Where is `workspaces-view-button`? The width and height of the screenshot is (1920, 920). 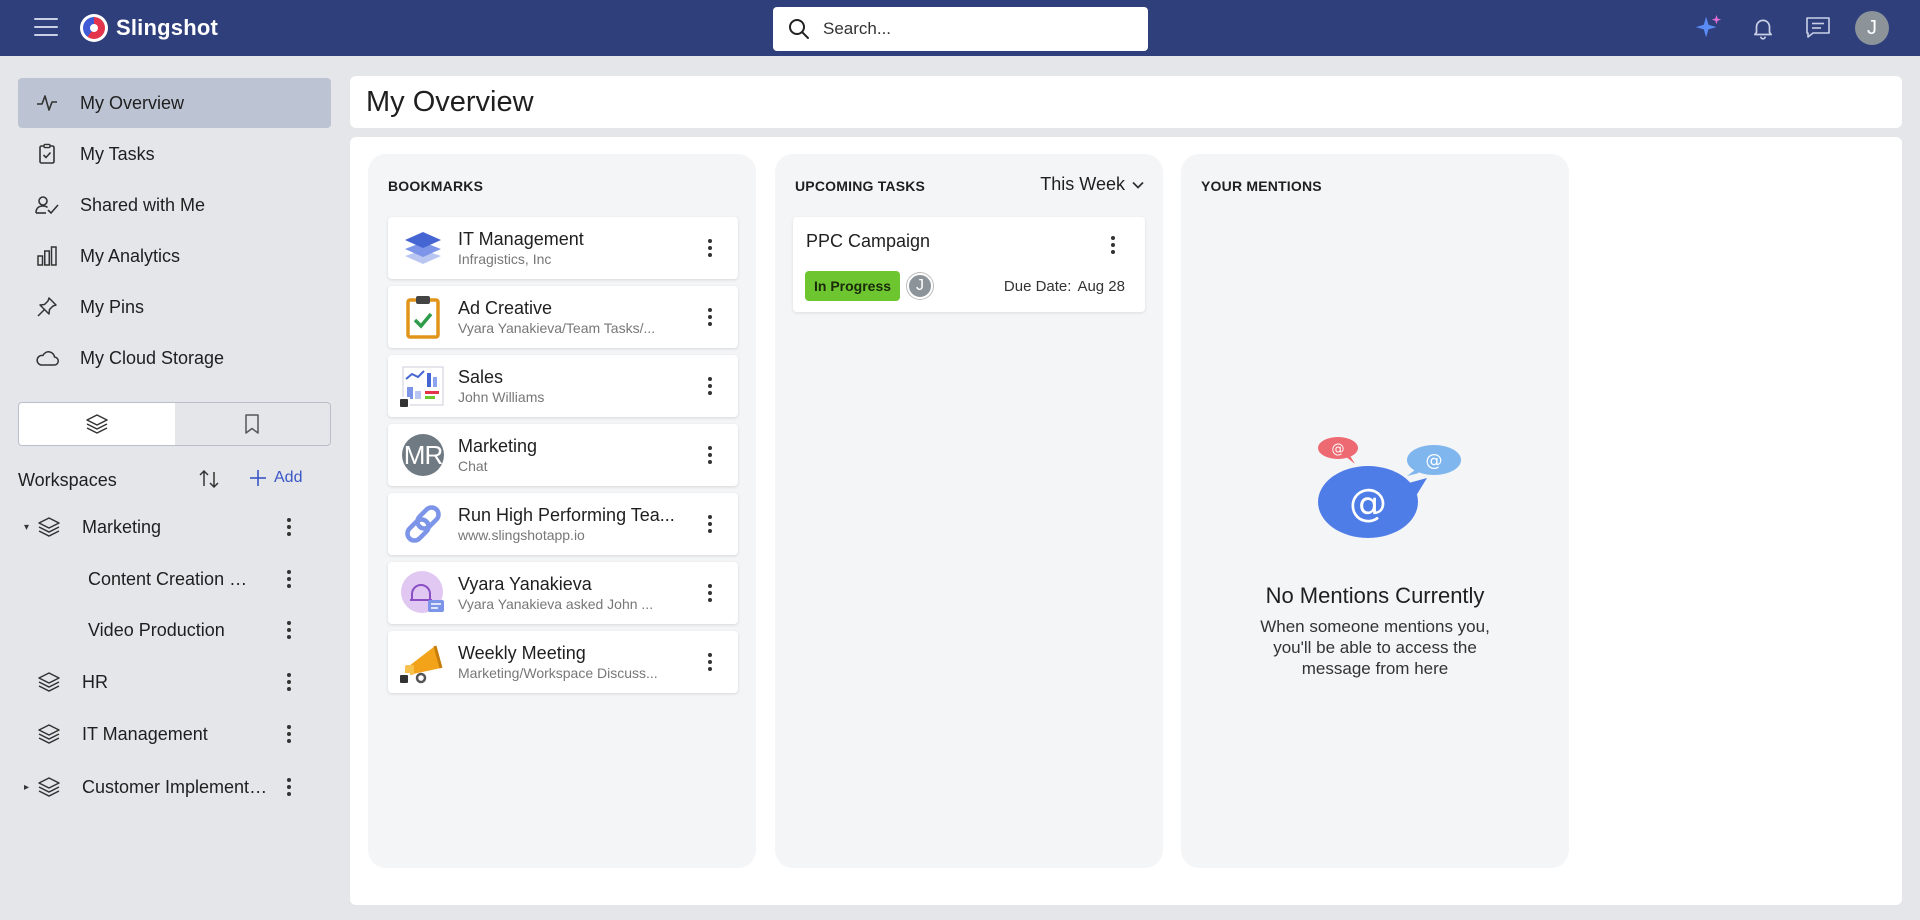
workspaces-view-button is located at coordinates (97, 424).